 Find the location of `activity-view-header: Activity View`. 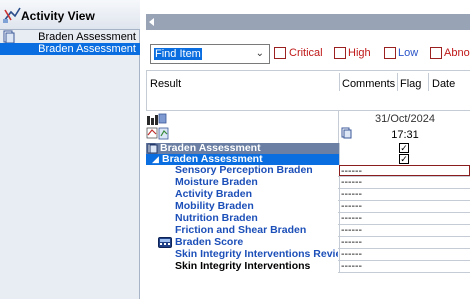

activity-view-header: Activity View is located at coordinates (70, 15).